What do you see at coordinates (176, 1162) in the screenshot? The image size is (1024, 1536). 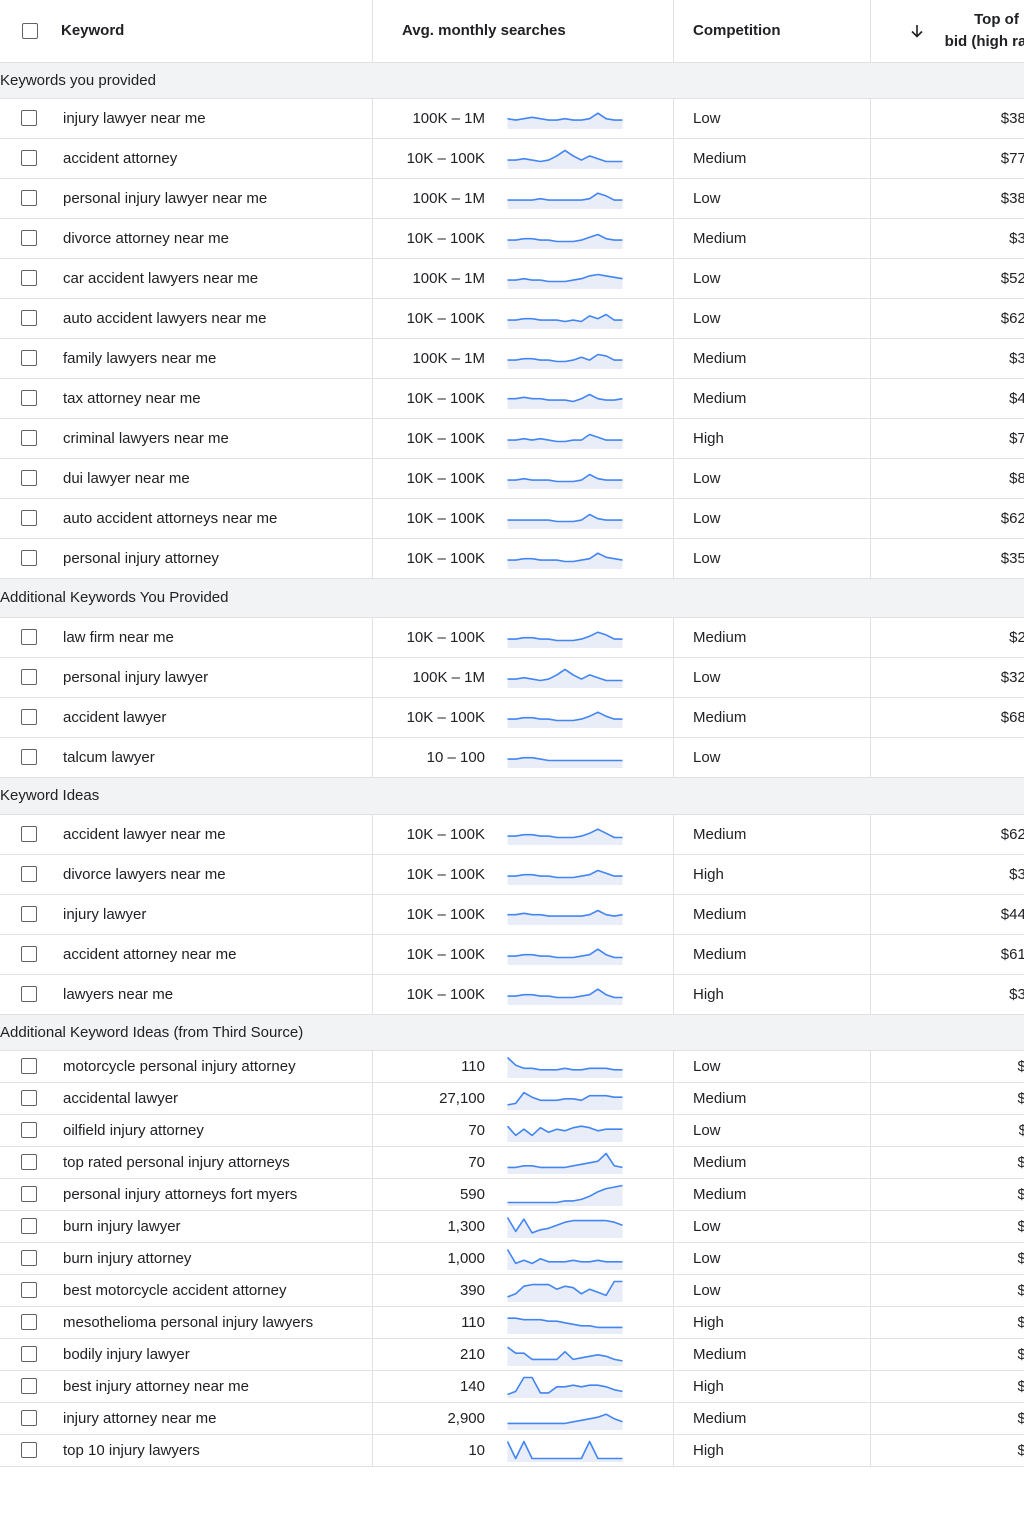 I see `keyword-text: top rated personal injury attorneys` at bounding box center [176, 1162].